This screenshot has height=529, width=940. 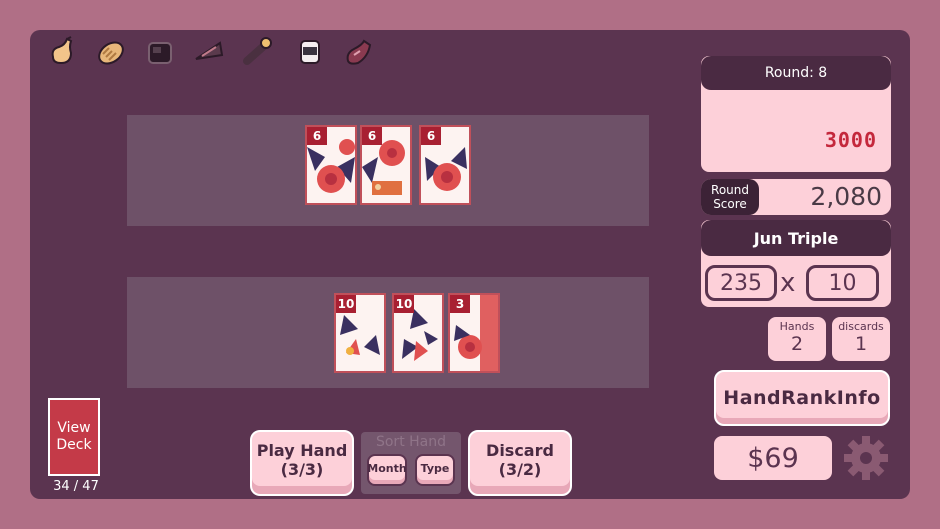 I want to click on deck-count: 34 / 47, so click(x=76, y=486).